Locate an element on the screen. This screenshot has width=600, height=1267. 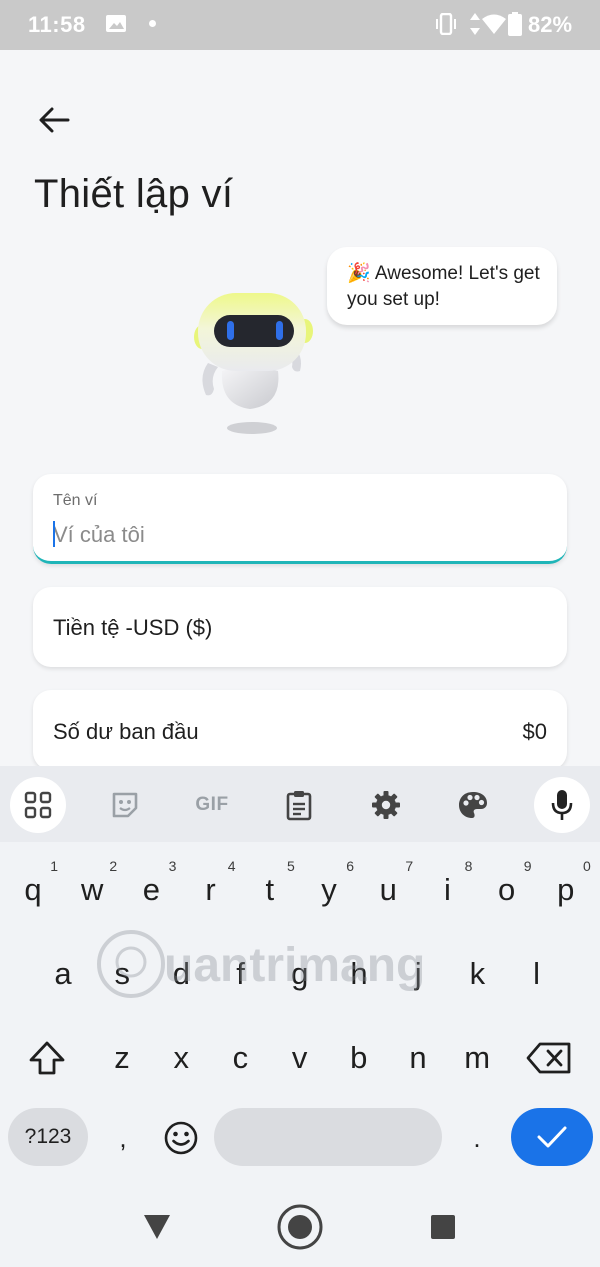
page-title: Thiết lập ví is located at coordinates (134, 194).